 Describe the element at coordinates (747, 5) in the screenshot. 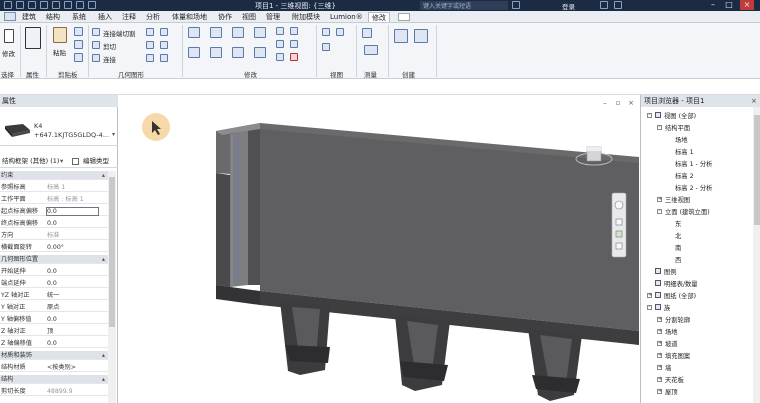

I see `close-button: ×` at that location.